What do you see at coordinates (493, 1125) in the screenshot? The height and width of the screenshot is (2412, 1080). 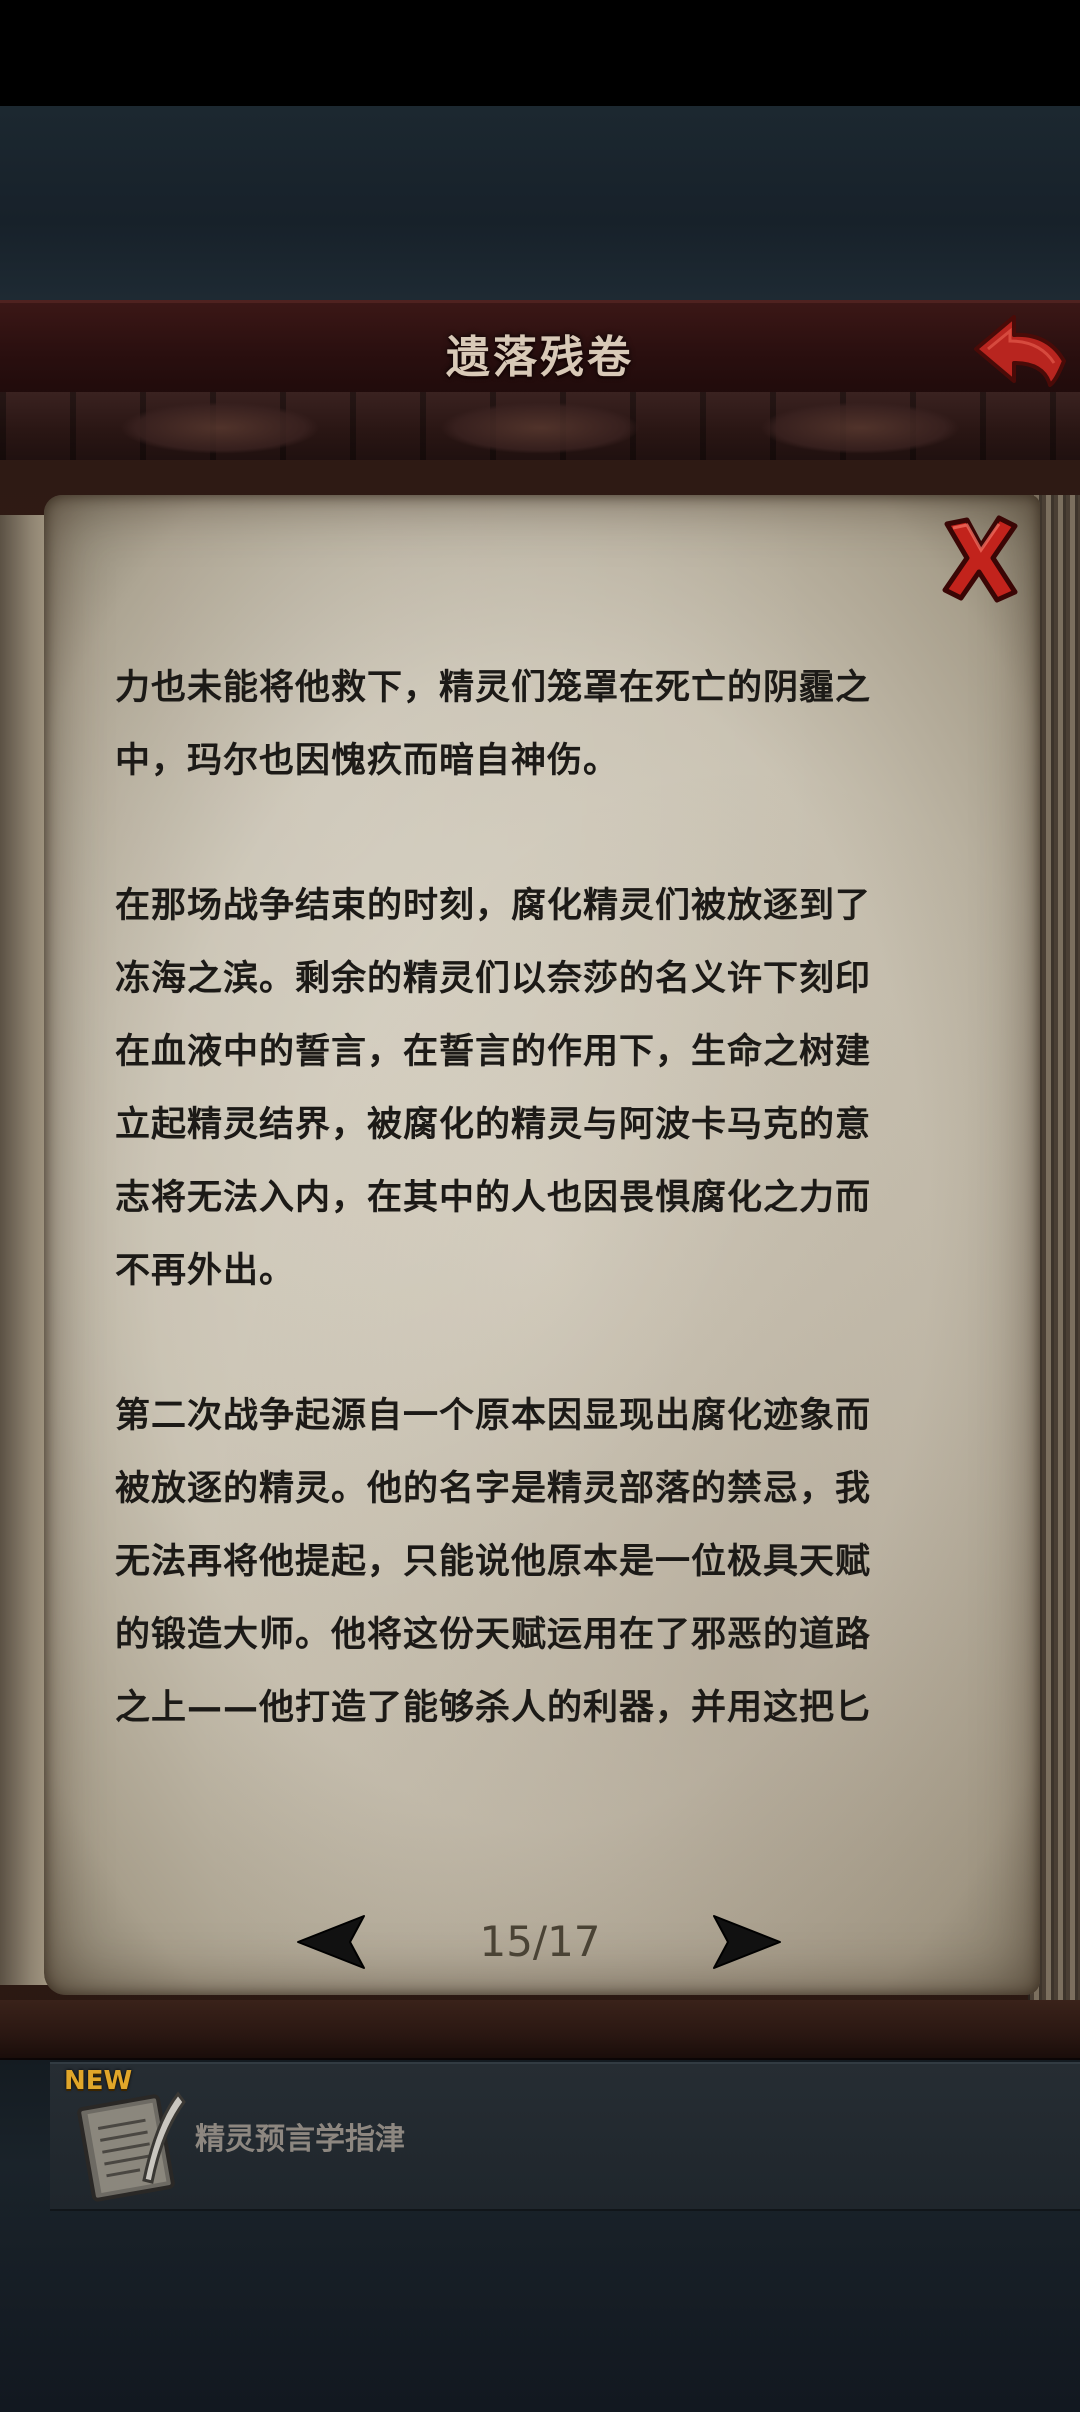 I see `text-line: 立起精灵结界，被腐化的精灵与阿波卡马克的意` at bounding box center [493, 1125].